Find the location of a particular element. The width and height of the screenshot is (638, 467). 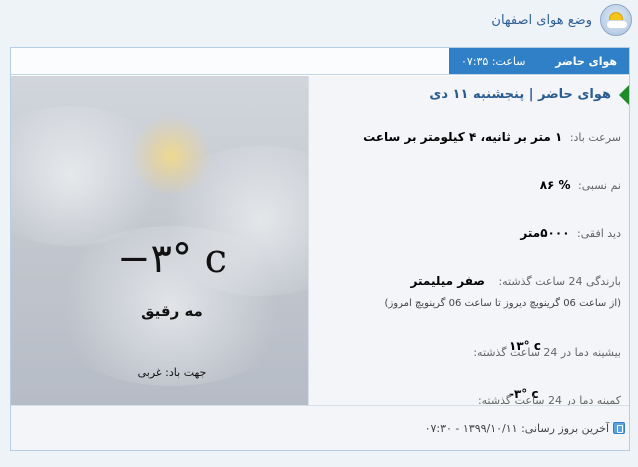

humidity-value: % ۸۶ is located at coordinates (555, 185).